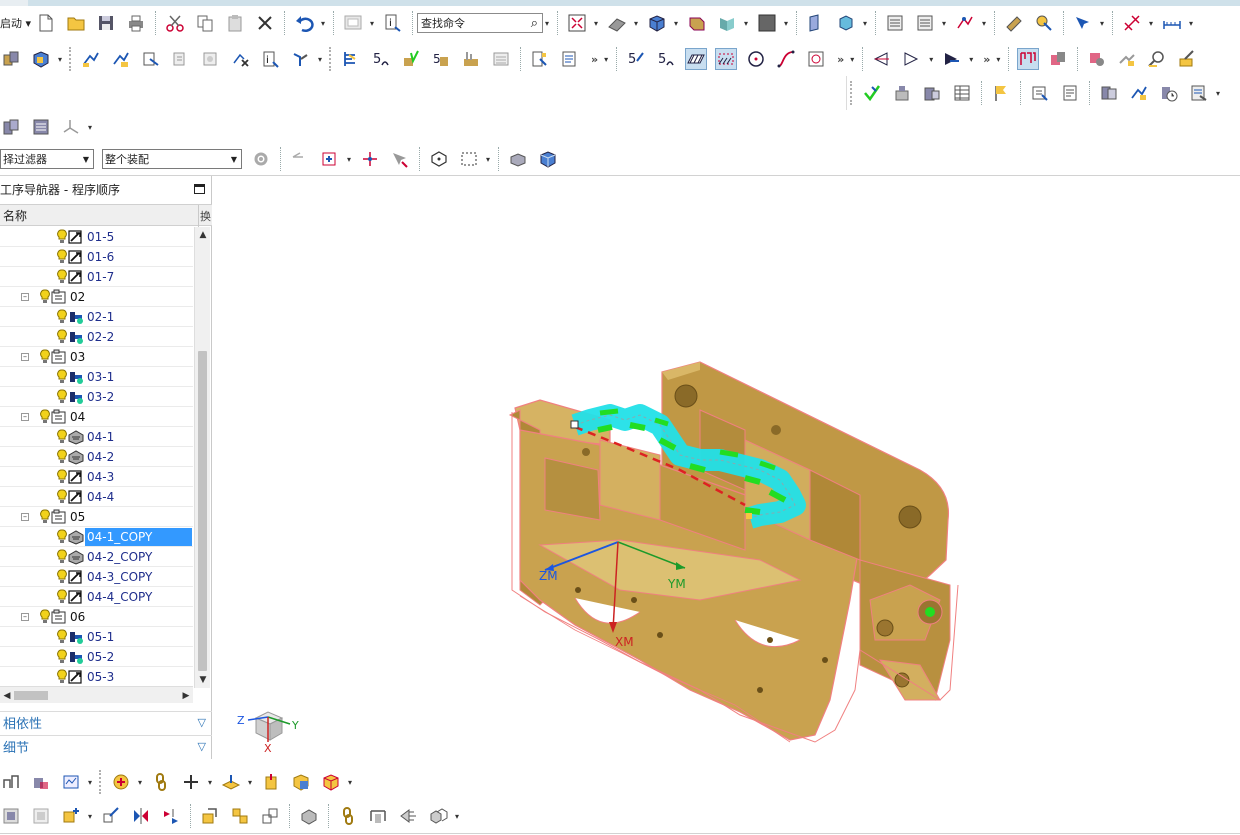  What do you see at coordinates (41, 782) in the screenshot?
I see `mold-icon` at bounding box center [41, 782].